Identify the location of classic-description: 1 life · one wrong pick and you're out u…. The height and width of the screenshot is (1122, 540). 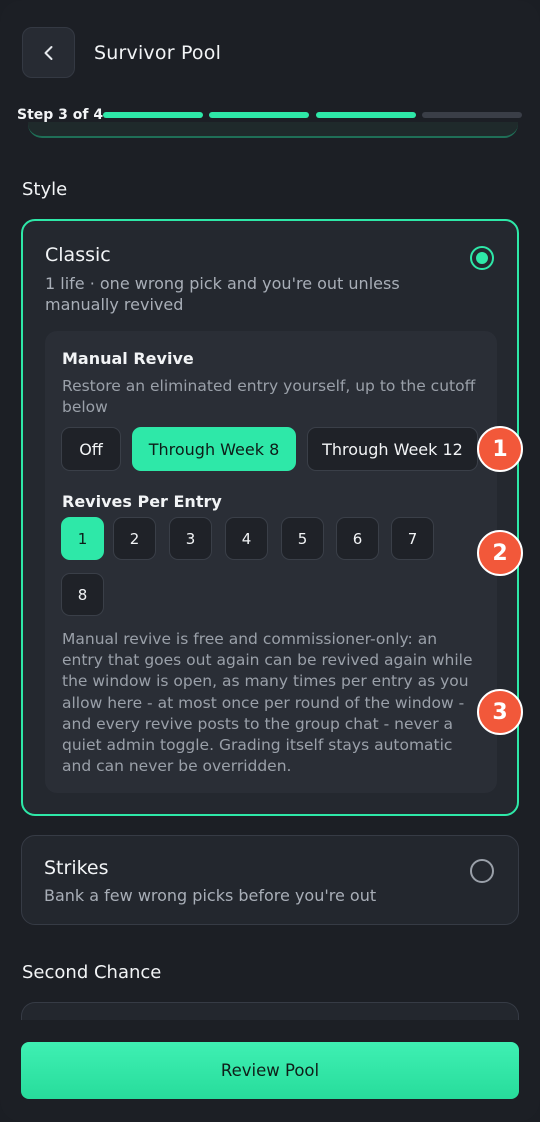
(222, 294).